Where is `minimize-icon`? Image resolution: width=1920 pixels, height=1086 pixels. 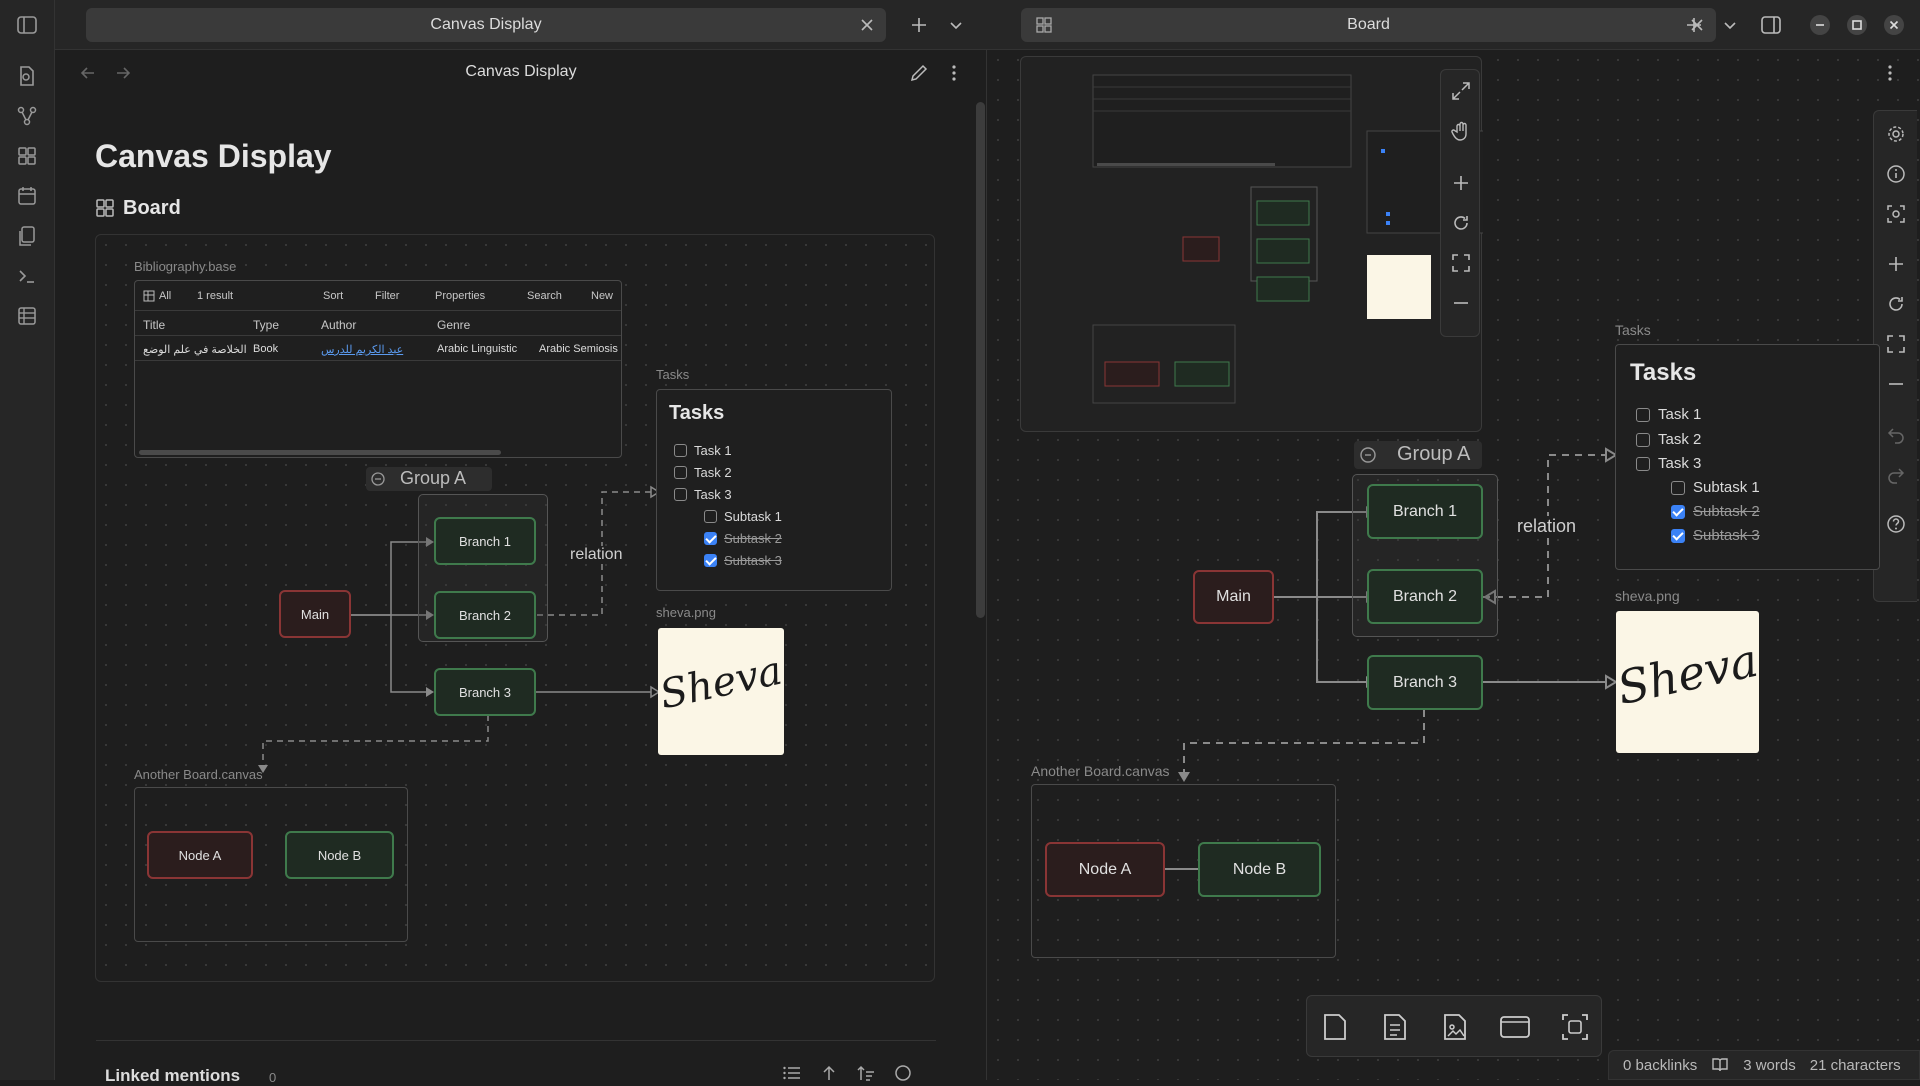
minimize-icon is located at coordinates (1820, 25).